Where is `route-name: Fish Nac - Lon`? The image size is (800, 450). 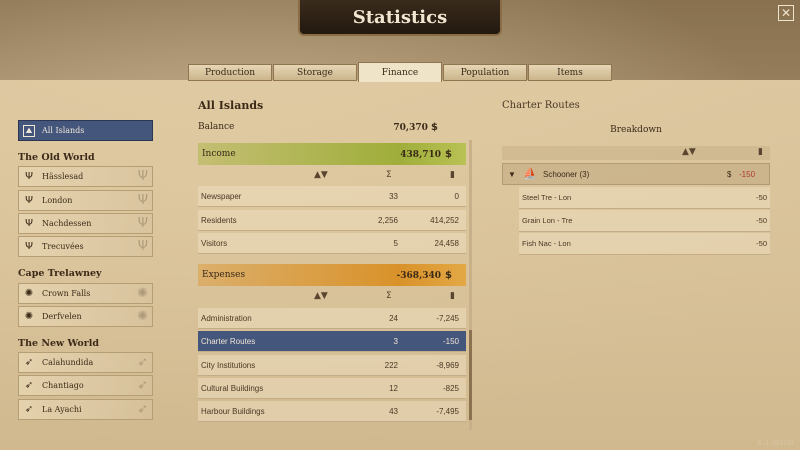 route-name: Fish Nac - Lon is located at coordinates (546, 243).